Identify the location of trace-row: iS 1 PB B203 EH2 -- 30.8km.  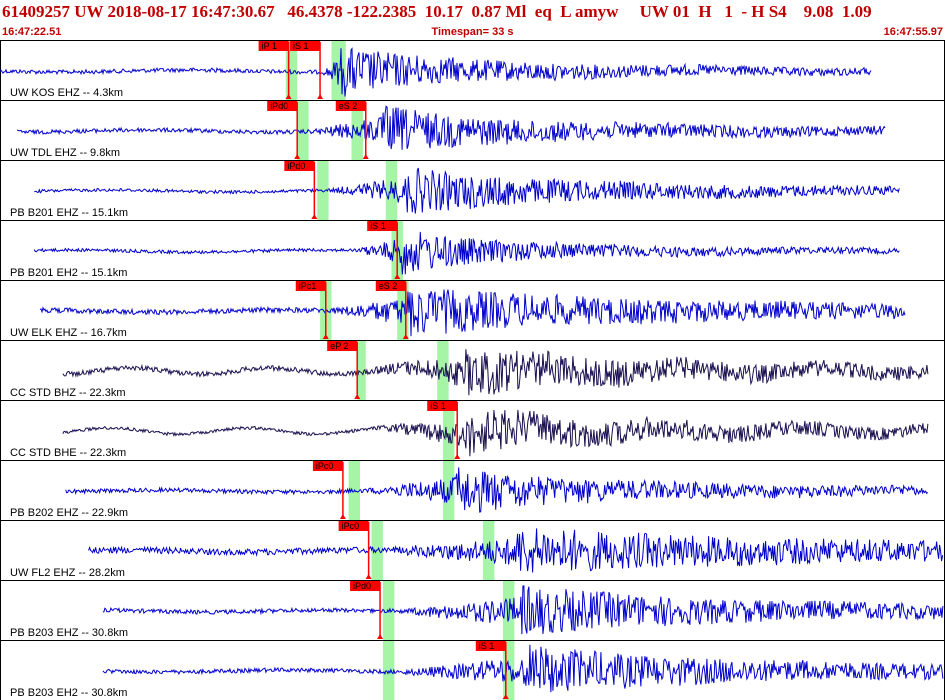
(477, 670).